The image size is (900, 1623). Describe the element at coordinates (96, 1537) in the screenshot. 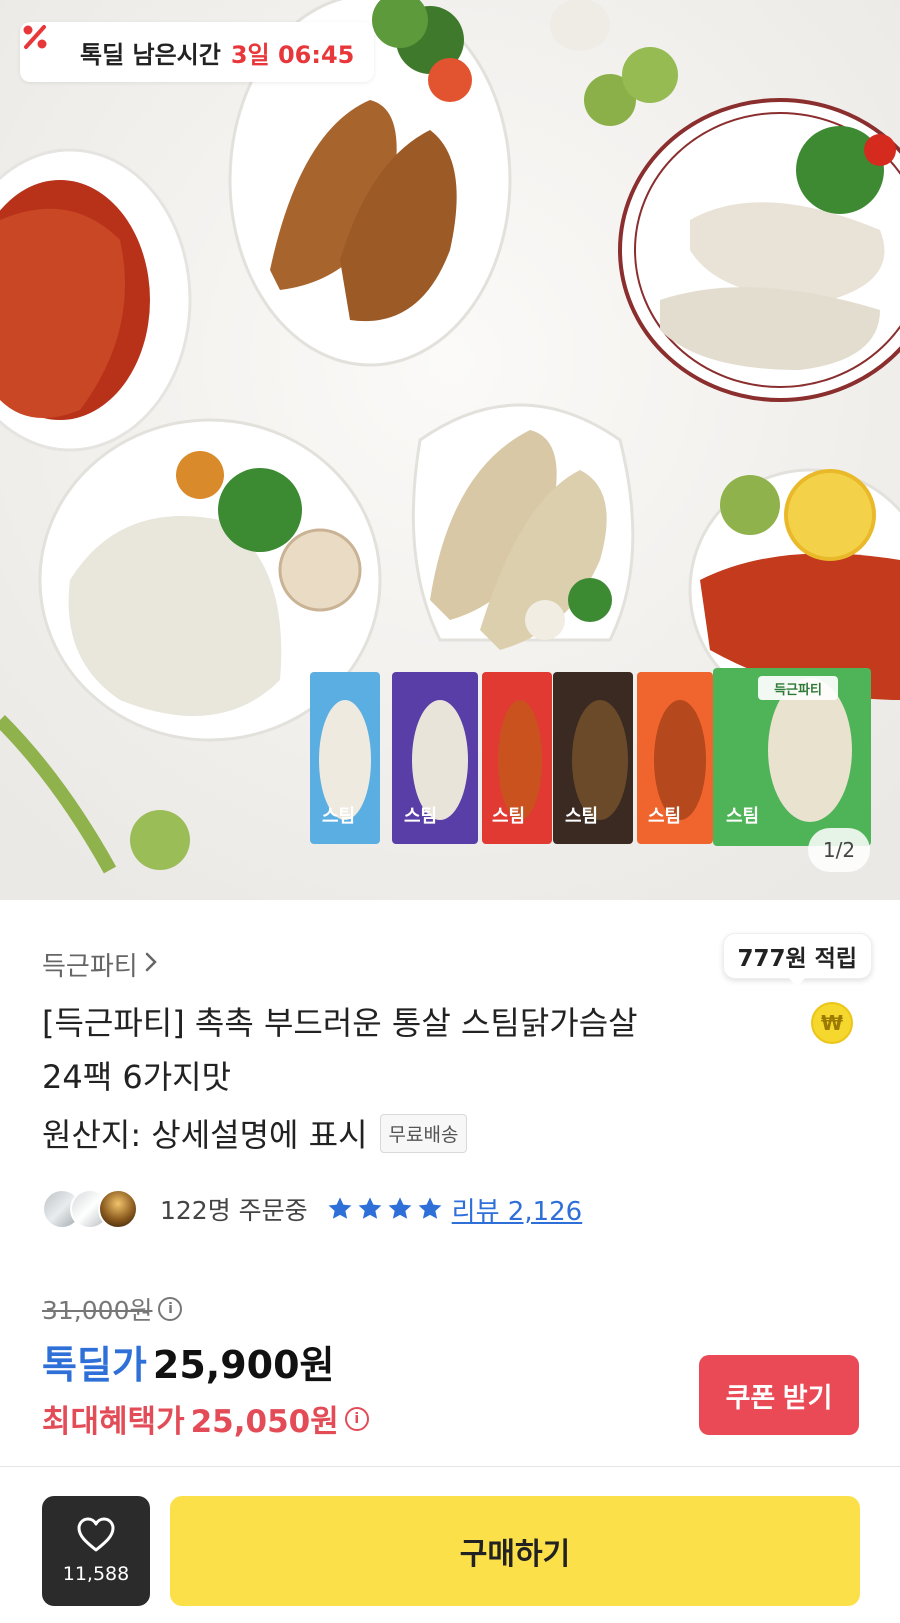

I see `heart-icon` at that location.